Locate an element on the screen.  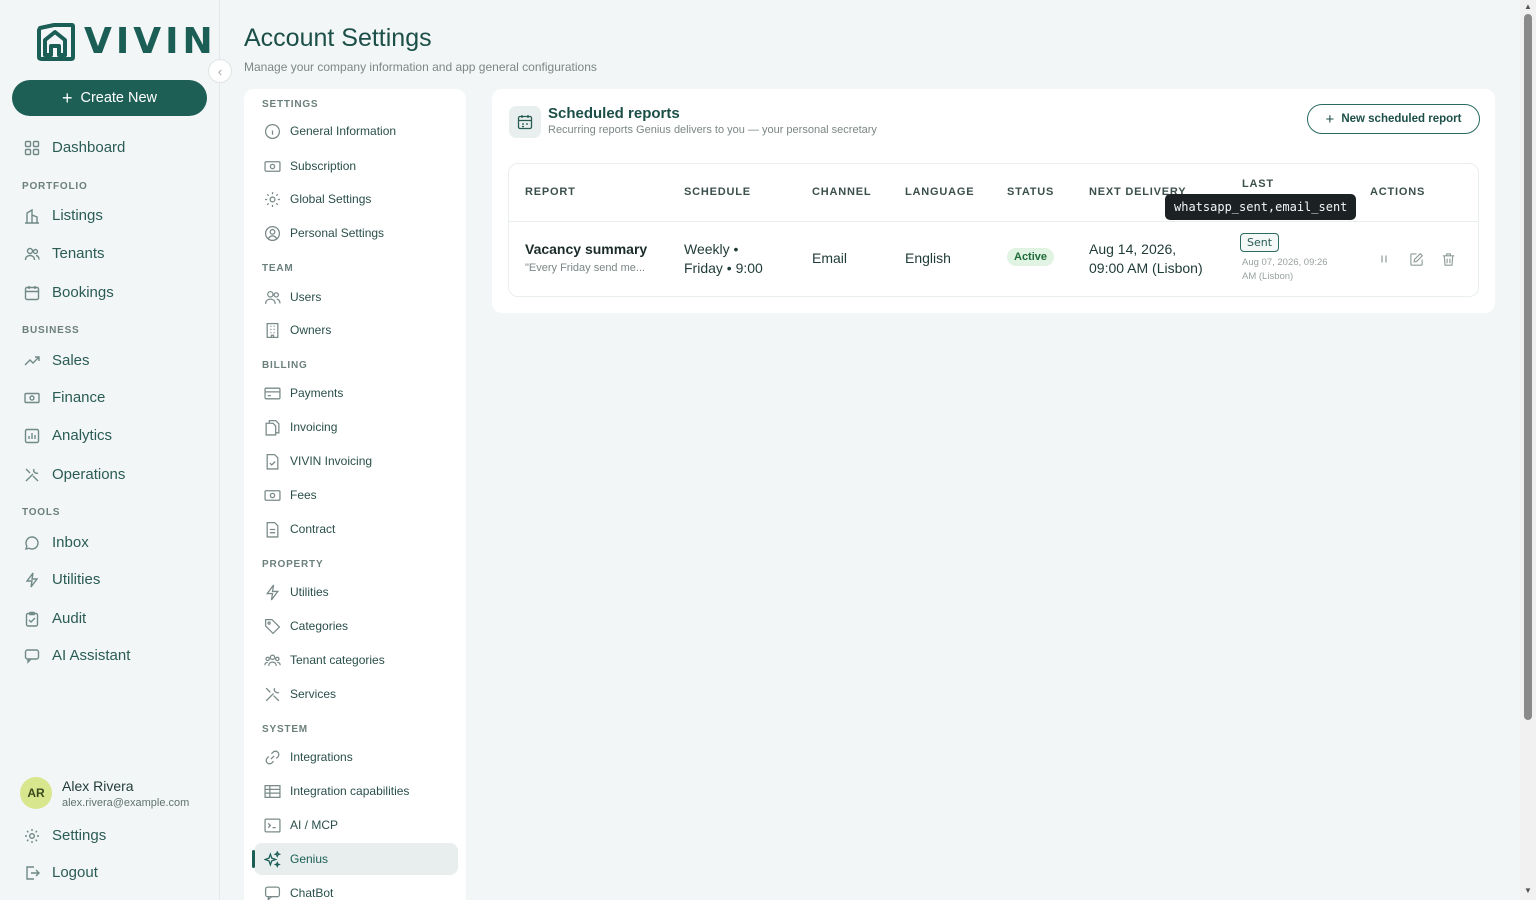
nav-logout: Logout is located at coordinates (61, 872).